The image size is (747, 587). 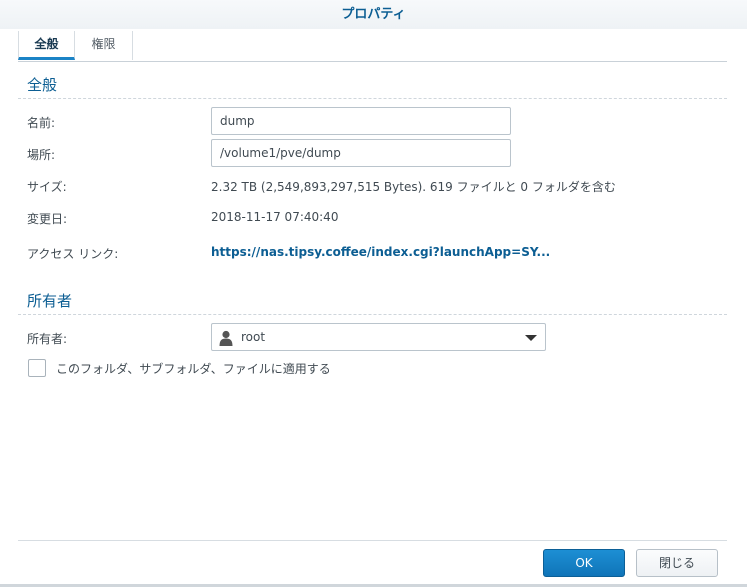 I want to click on footer-divider, so click(x=372, y=540).